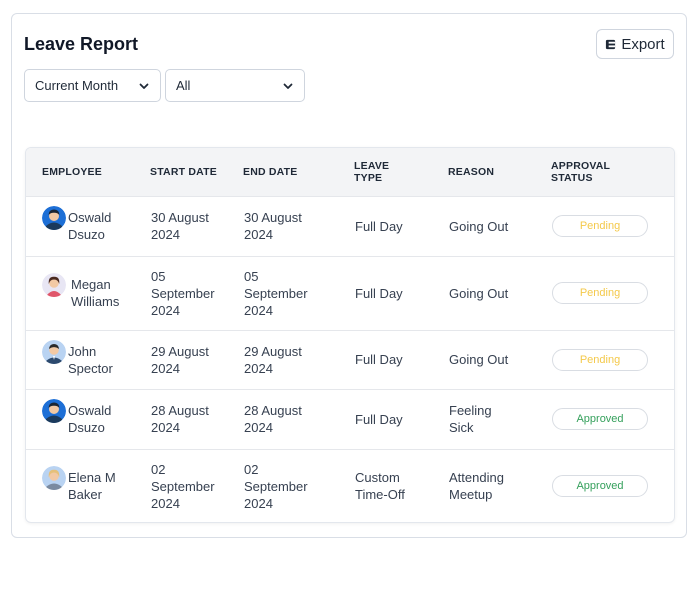  Describe the element at coordinates (180, 359) in the screenshot. I see `start-date: 29 August 2024` at that location.